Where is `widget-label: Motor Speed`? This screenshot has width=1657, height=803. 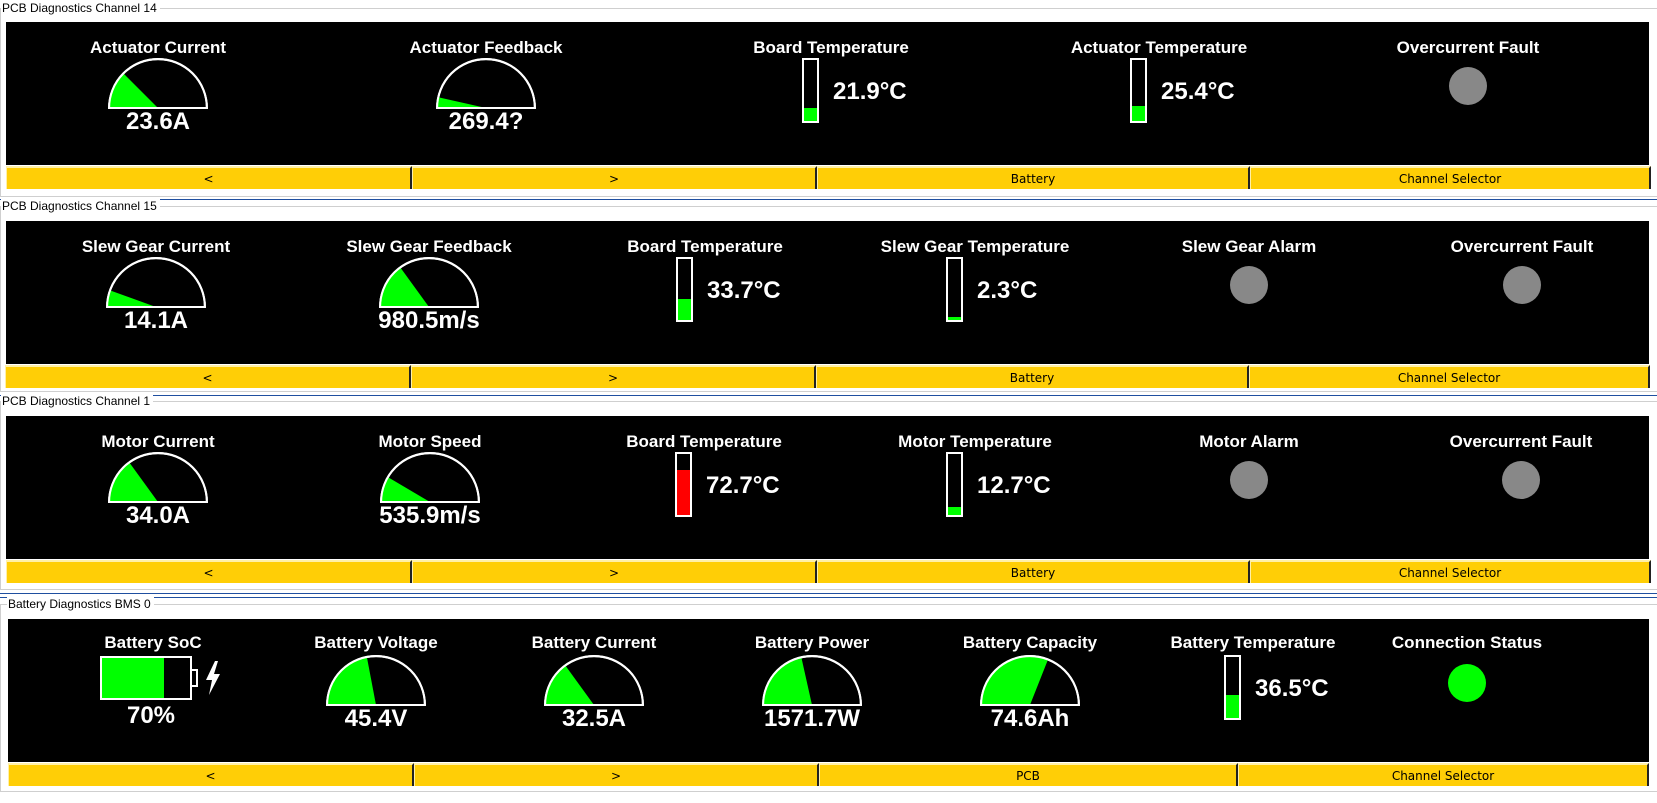
widget-label: Motor Speed is located at coordinates (430, 441).